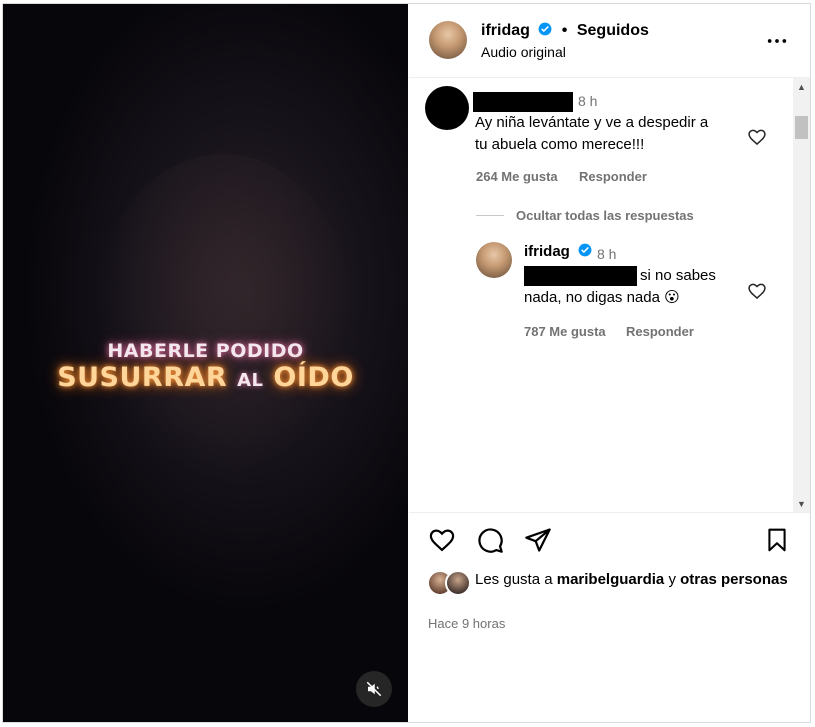  Describe the element at coordinates (538, 540) in the screenshot. I see `send-icon` at that location.